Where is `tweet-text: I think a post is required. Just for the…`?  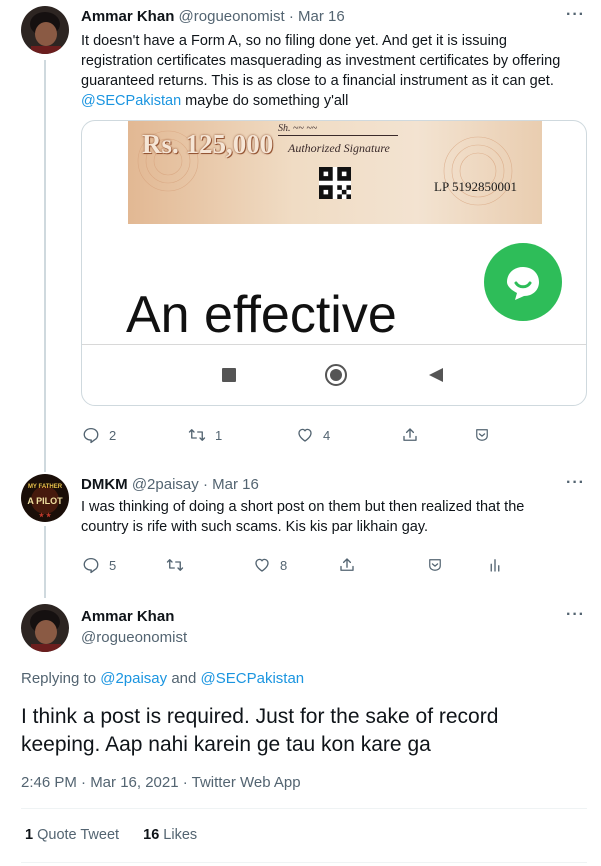
tweet-text: I think a post is required. Just for the… is located at coordinates (259, 731).